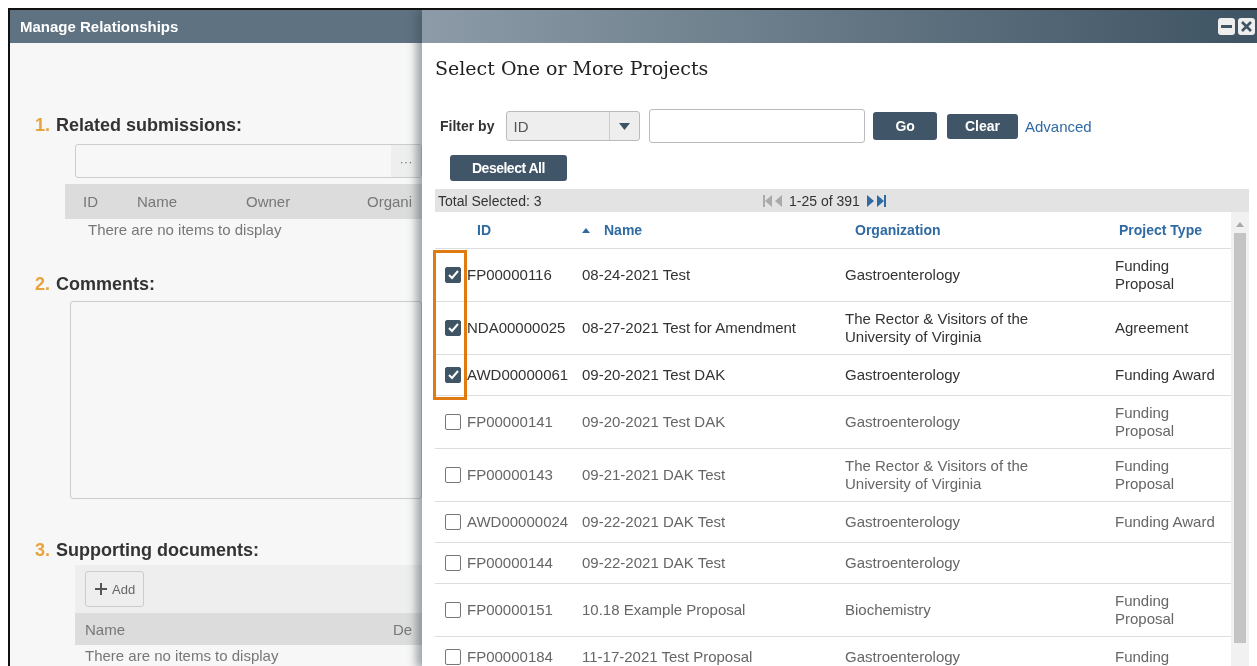  Describe the element at coordinates (42, 284) in the screenshot. I see `section-number: 2.` at that location.